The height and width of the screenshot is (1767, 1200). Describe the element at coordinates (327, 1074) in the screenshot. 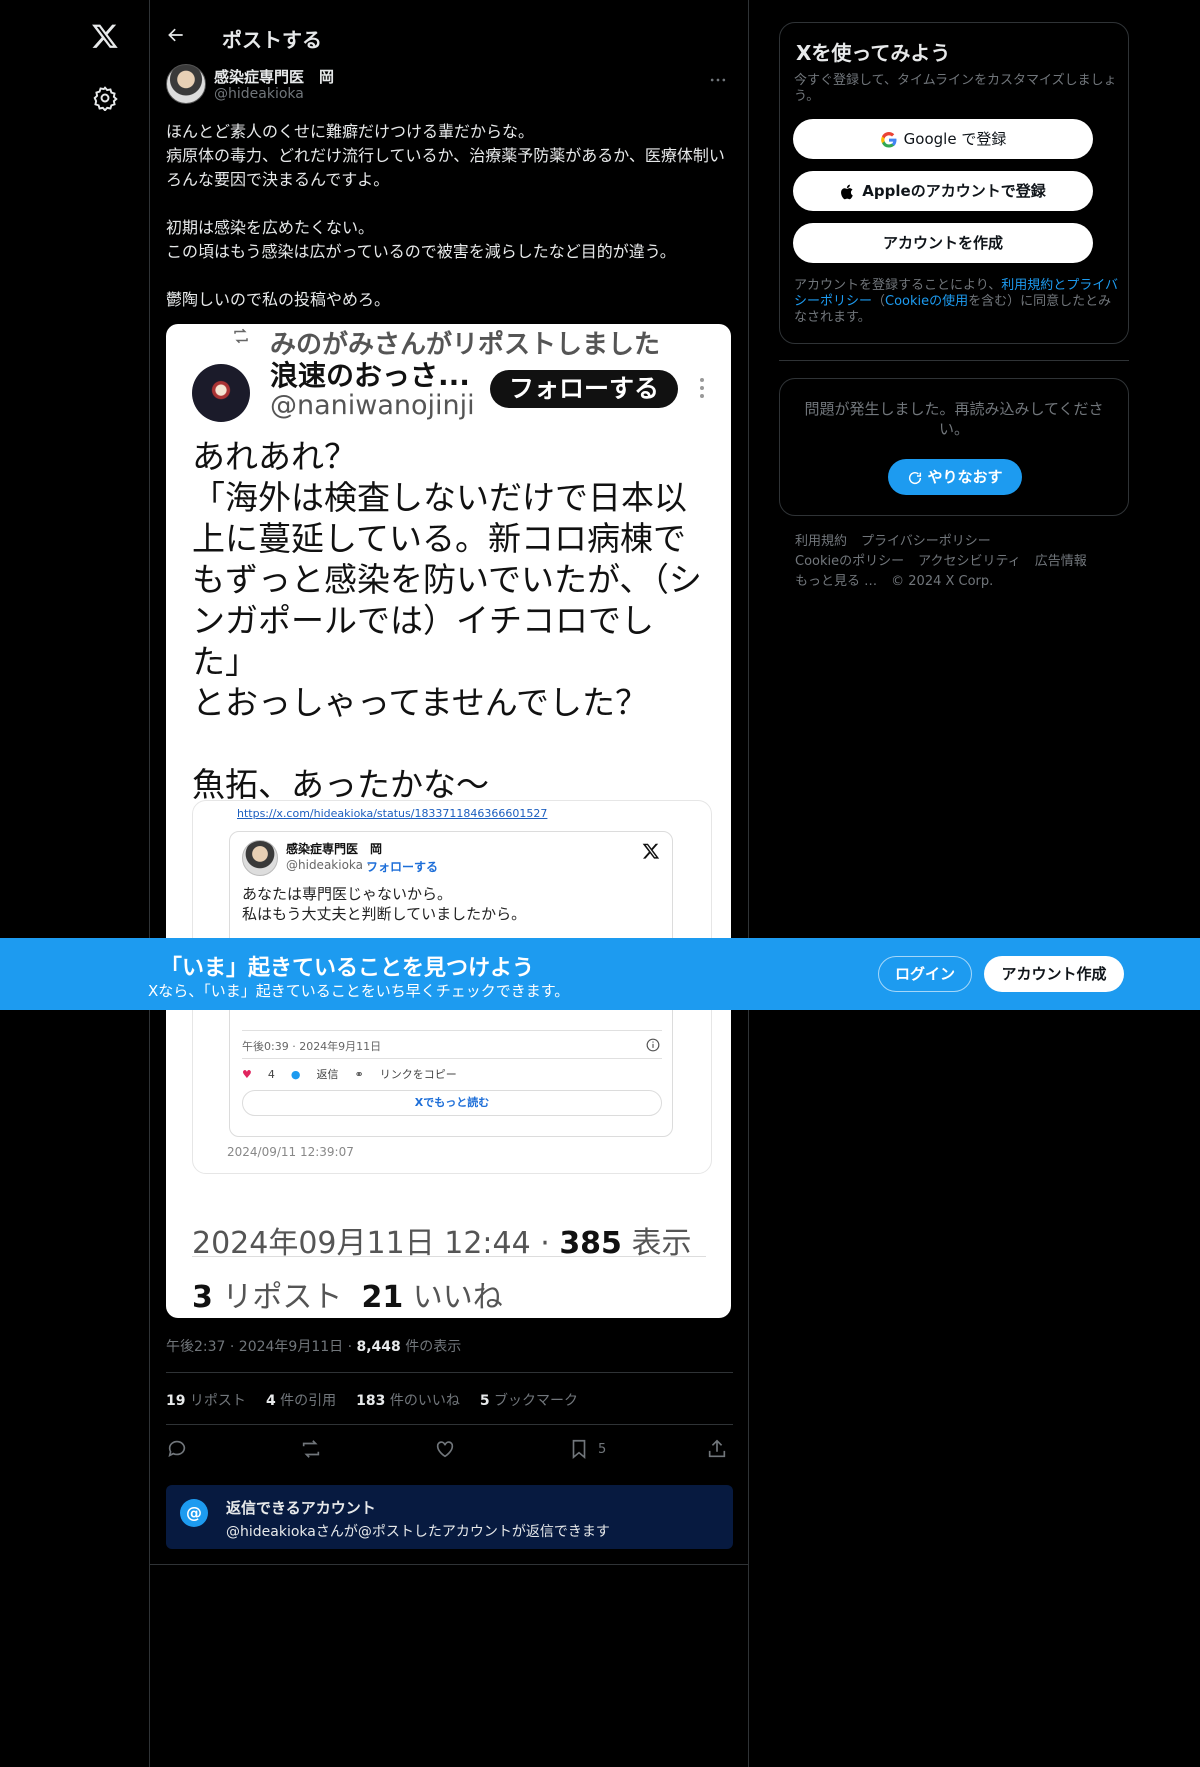

I see `inner-reply: 返信` at that location.